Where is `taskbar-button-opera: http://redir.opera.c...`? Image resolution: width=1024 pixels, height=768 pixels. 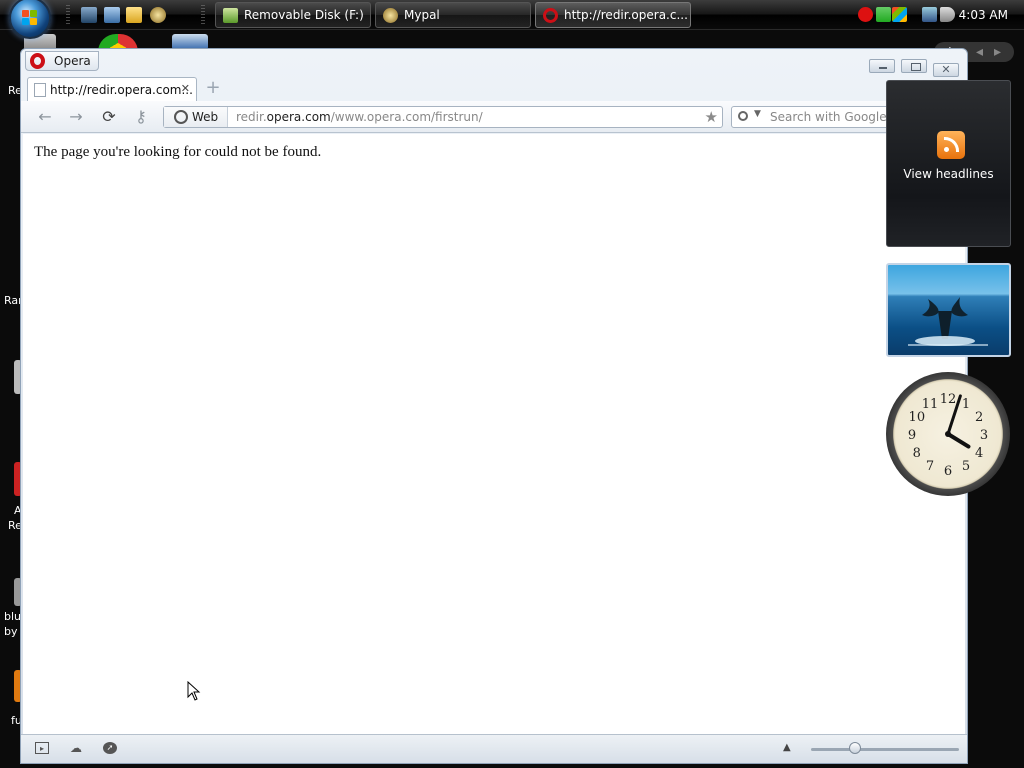
taskbar-button-opera: http://redir.opera.c... is located at coordinates (613, 15).